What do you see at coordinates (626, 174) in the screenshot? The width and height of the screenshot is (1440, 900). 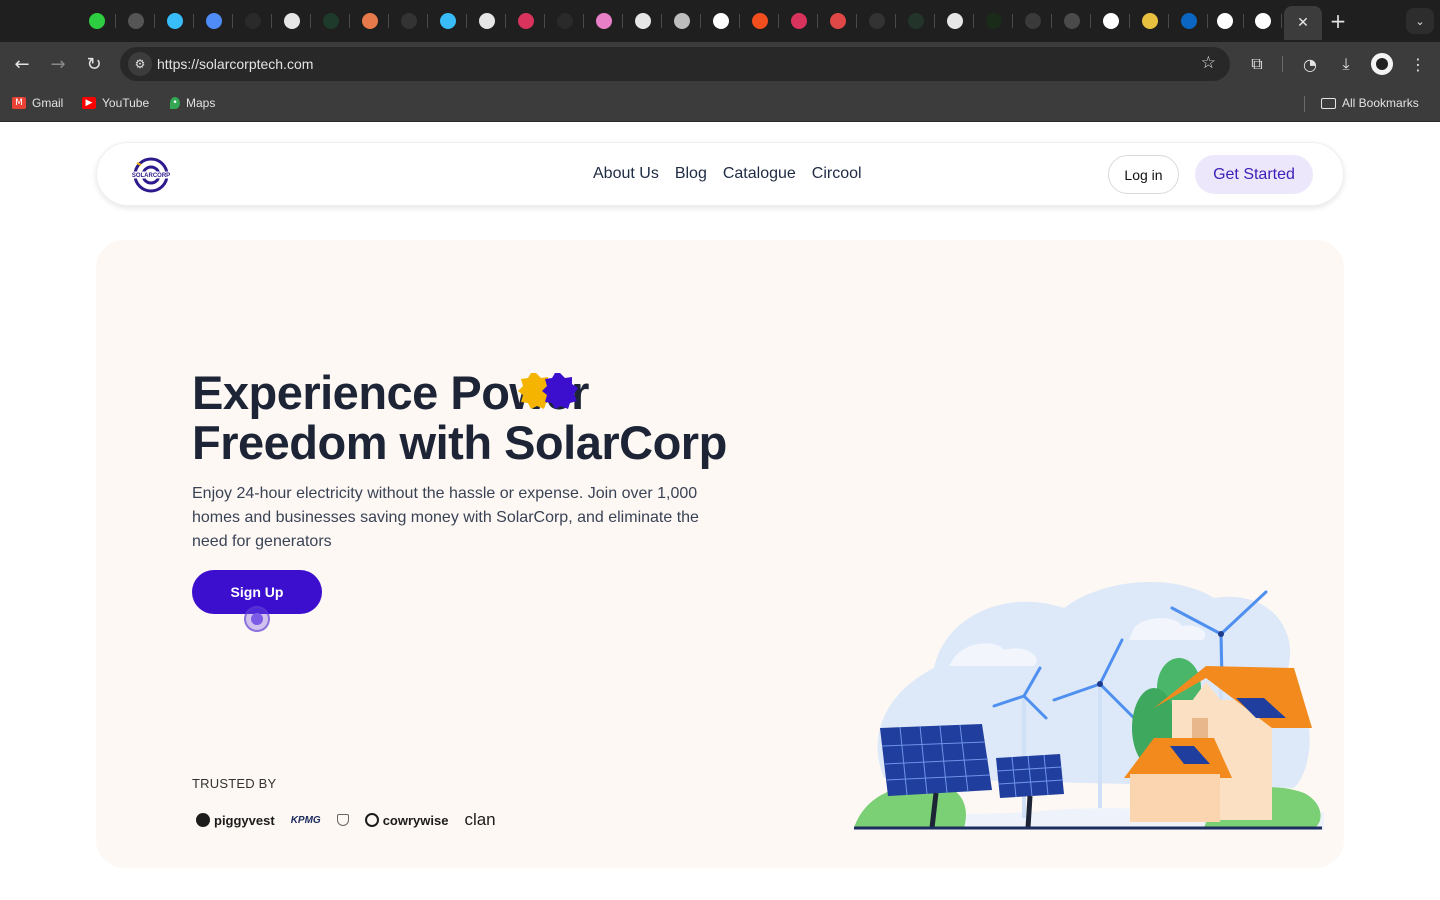 I see `nav-about-us: About Us` at bounding box center [626, 174].